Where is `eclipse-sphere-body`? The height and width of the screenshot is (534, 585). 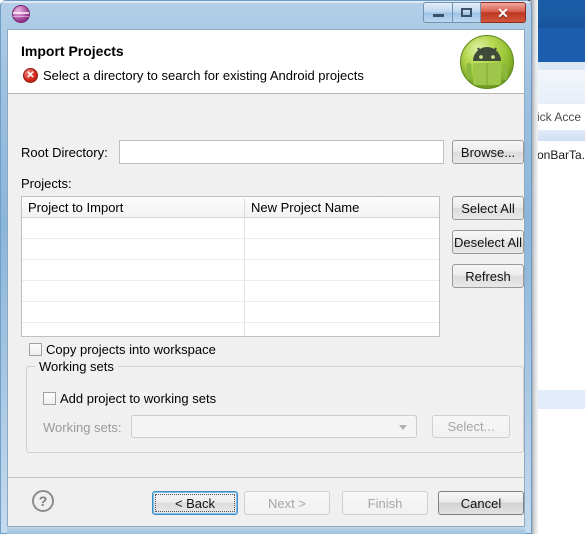
eclipse-sphere-body is located at coordinates (21, 14).